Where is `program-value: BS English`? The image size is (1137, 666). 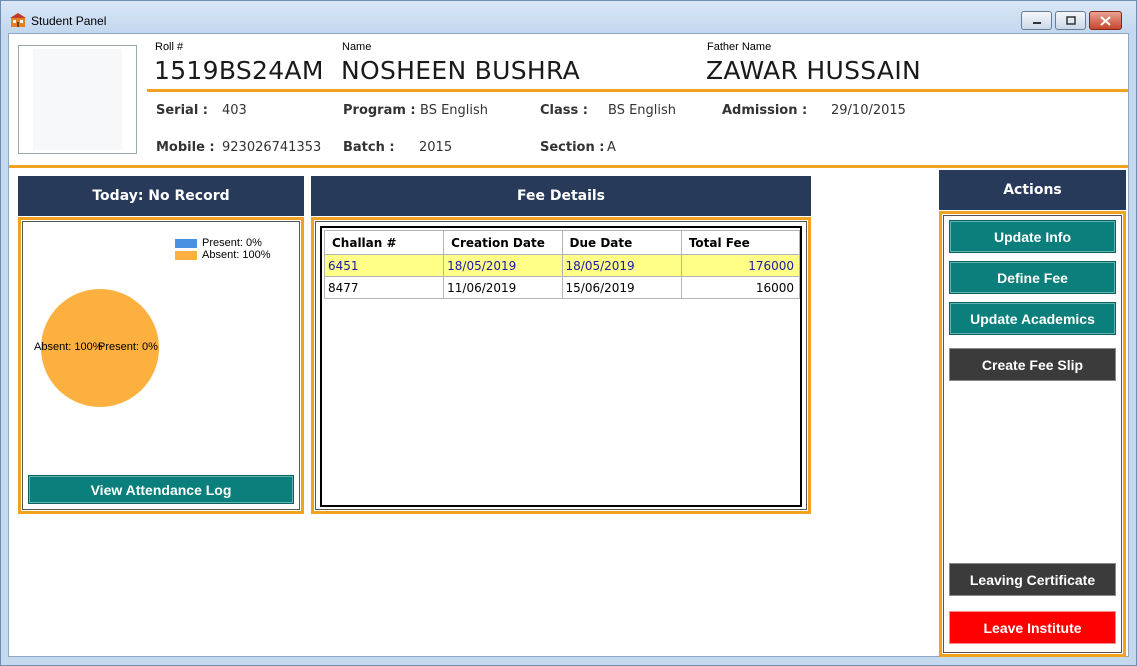
program-value: BS English is located at coordinates (454, 110).